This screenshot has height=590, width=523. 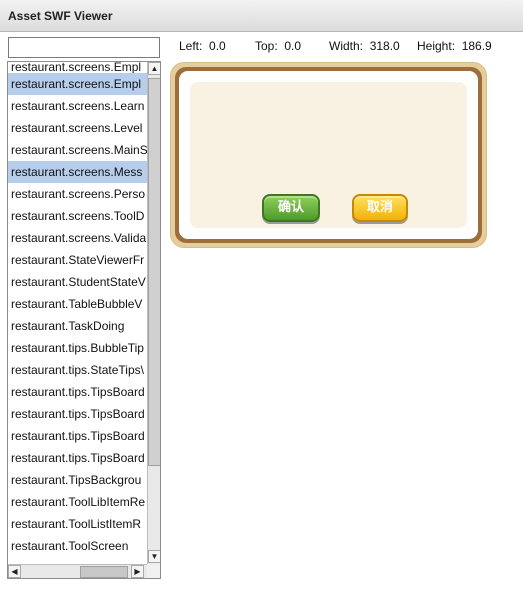 I want to click on width-label: Width:, so click(x=346, y=46).